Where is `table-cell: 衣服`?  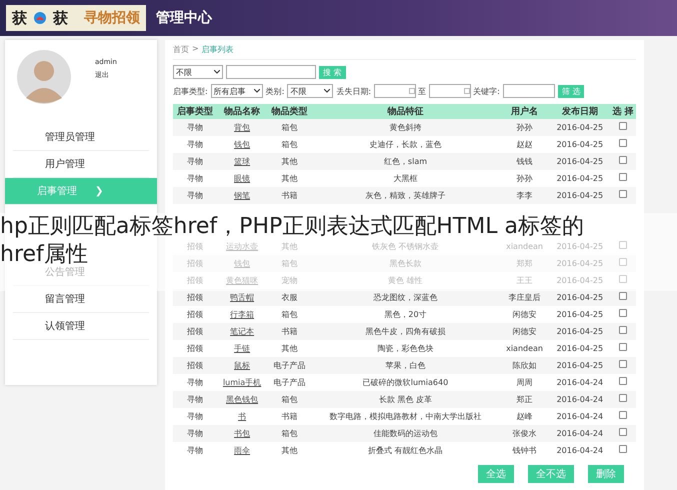
table-cell: 衣服 is located at coordinates (289, 297).